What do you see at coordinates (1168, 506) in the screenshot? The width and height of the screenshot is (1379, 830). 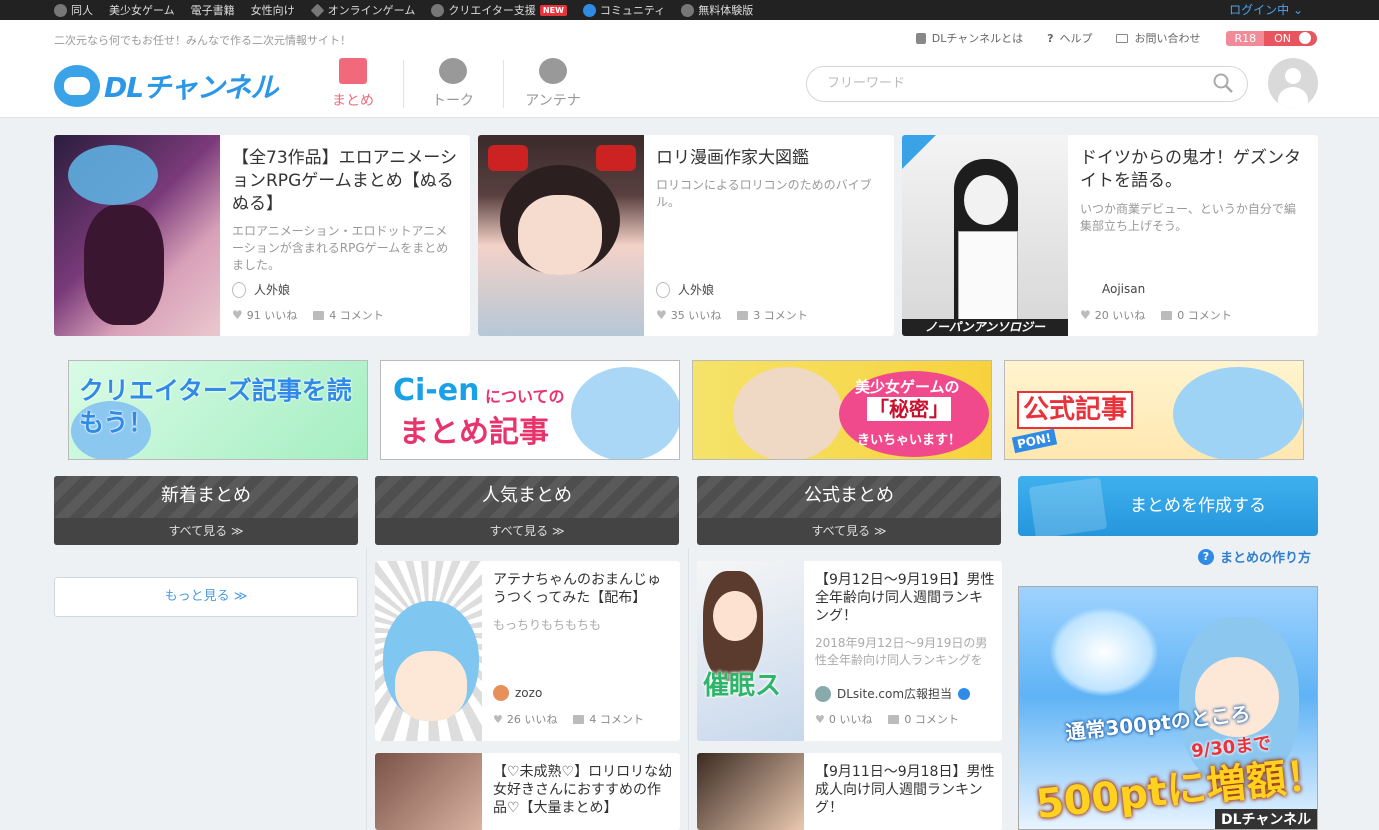 I see `create-matome-button: まとめを作成する` at bounding box center [1168, 506].